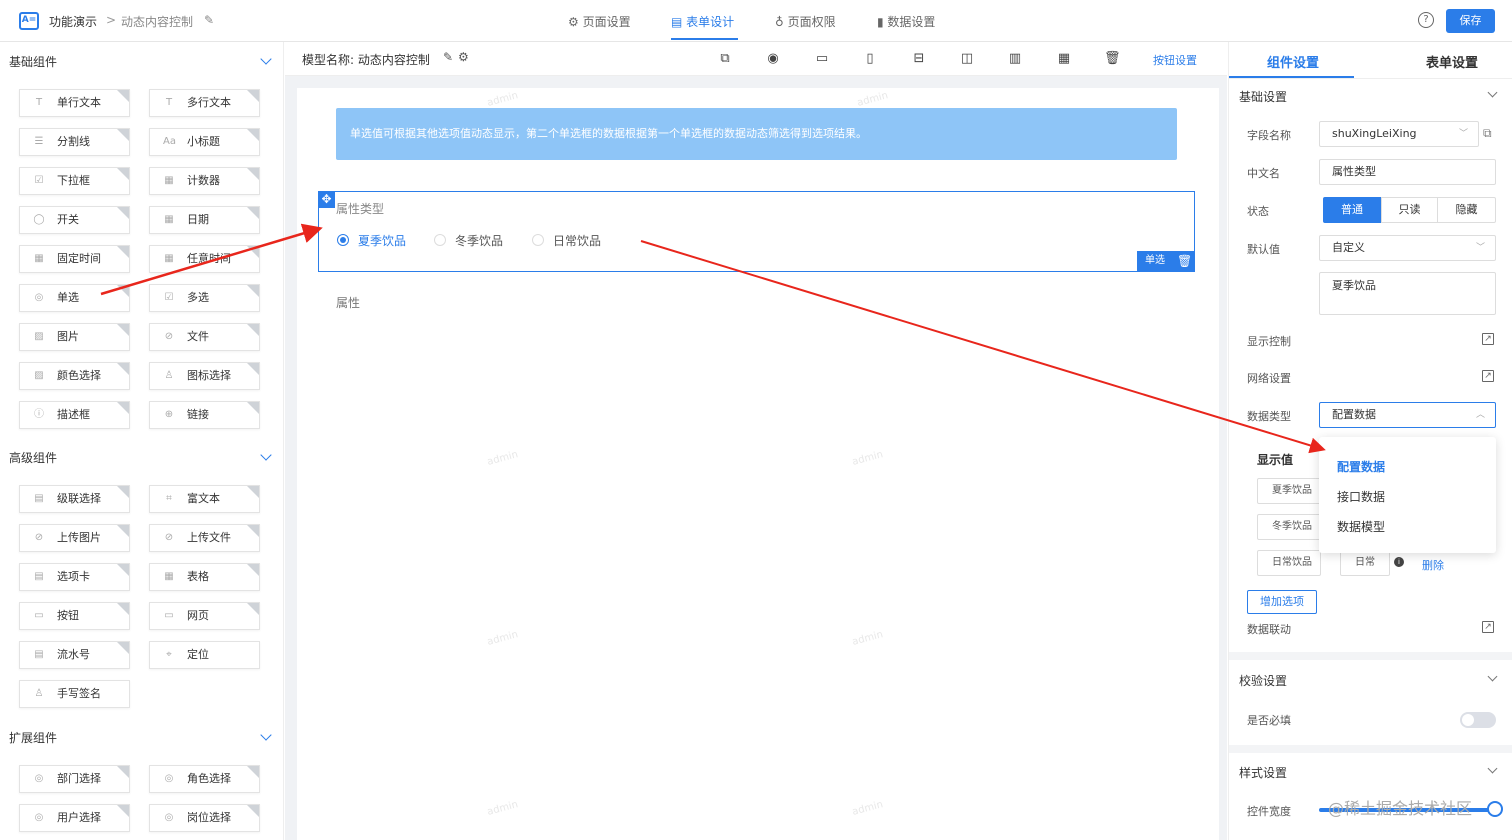 The image size is (1512, 840). Describe the element at coordinates (204, 103) in the screenshot. I see `component-item: T 多行文本` at that location.